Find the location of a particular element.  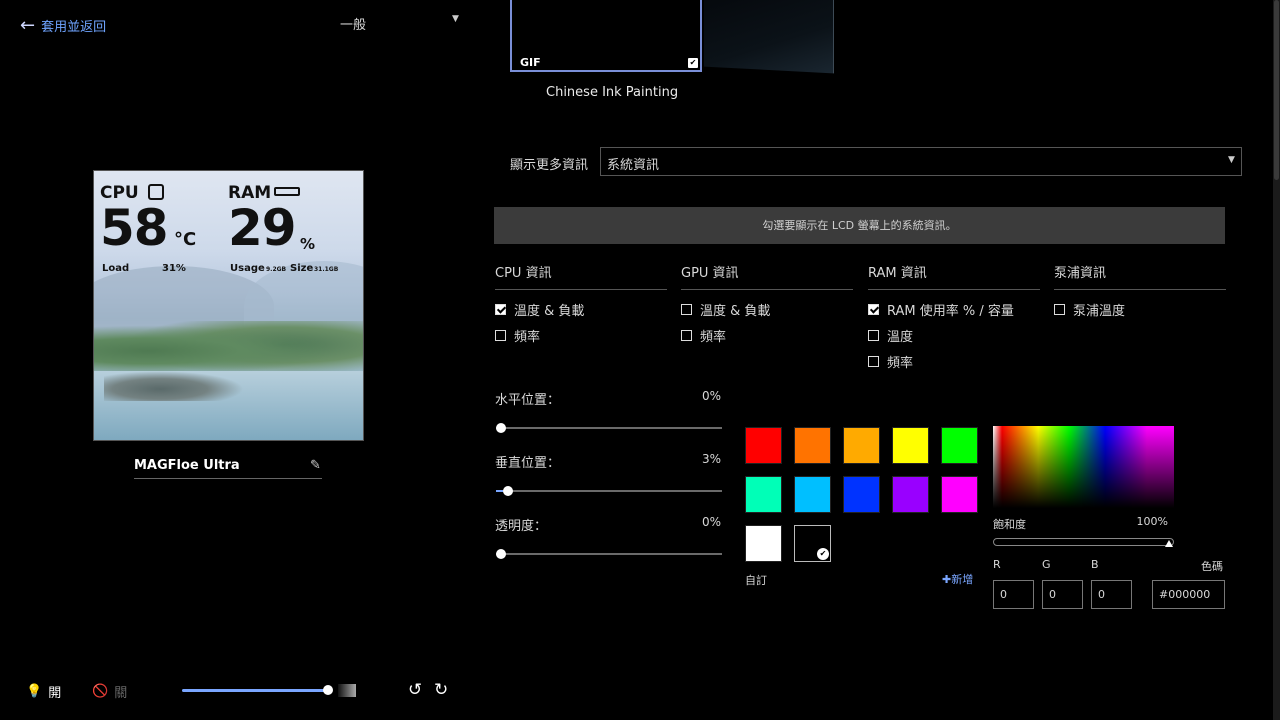

preview-cpu-temp: 58 is located at coordinates (134, 228).